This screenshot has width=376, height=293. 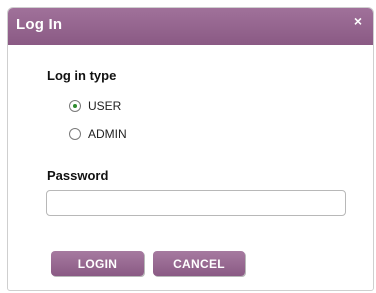 I want to click on radio-admin: ADMIN, so click(x=98, y=134).